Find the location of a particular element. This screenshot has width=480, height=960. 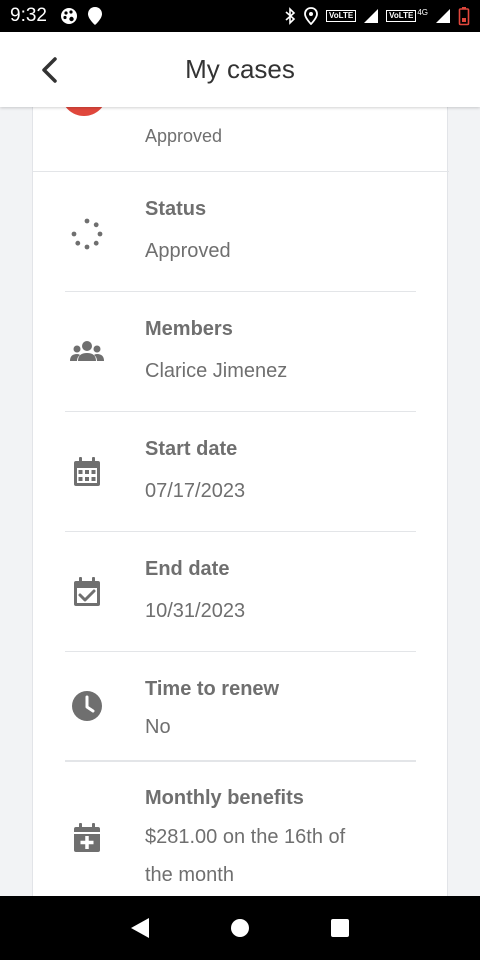

system-nav-bar is located at coordinates (240, 928).